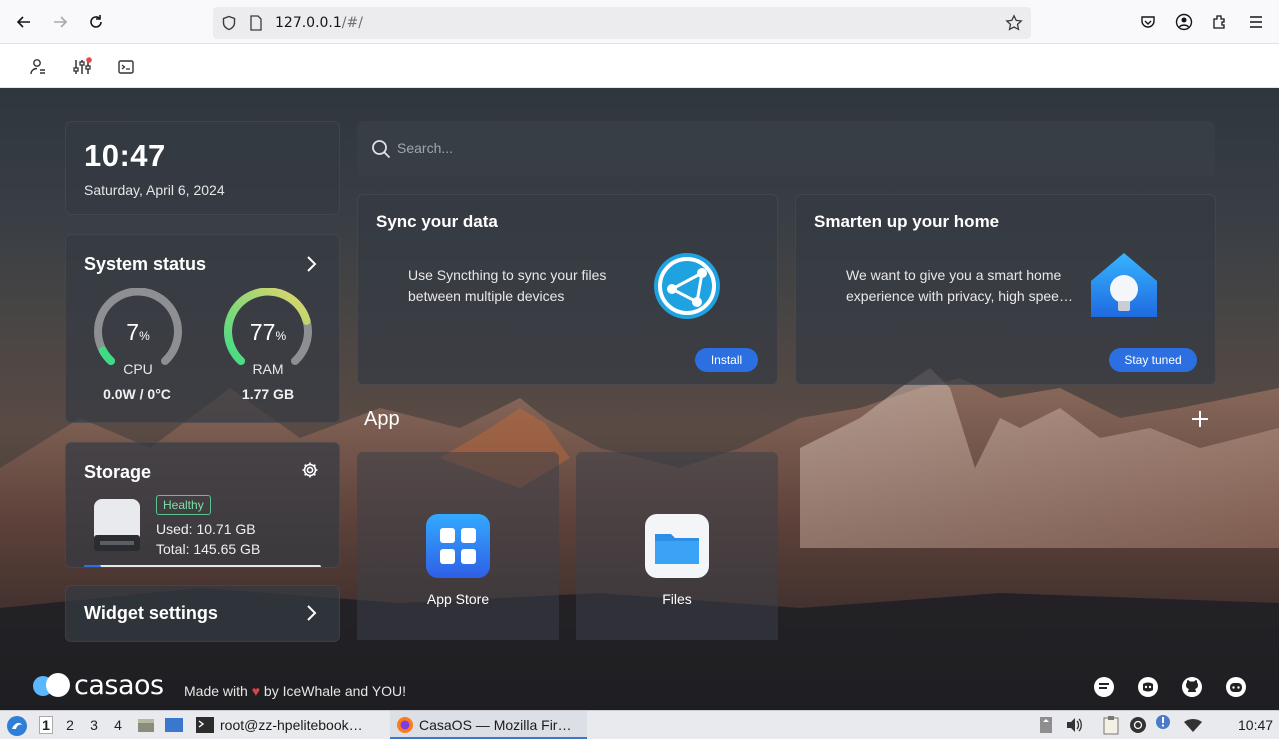 The image size is (1279, 739). I want to click on promo-title: Sync your data, so click(437, 221).